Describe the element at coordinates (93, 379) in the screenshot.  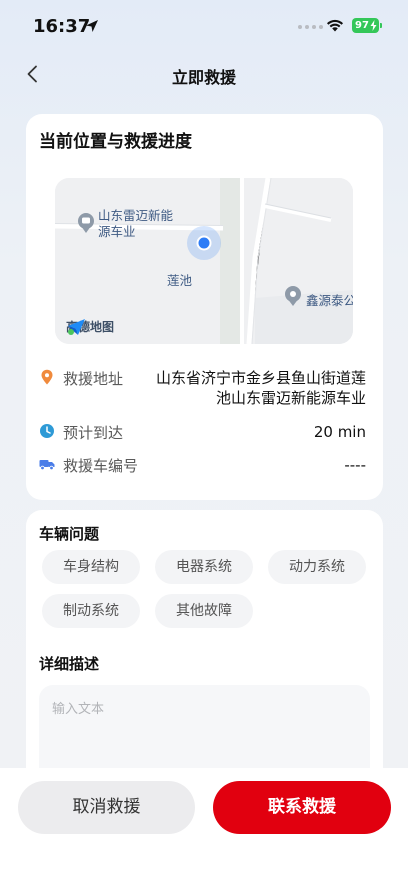
I see `address-label: 救援地址` at that location.